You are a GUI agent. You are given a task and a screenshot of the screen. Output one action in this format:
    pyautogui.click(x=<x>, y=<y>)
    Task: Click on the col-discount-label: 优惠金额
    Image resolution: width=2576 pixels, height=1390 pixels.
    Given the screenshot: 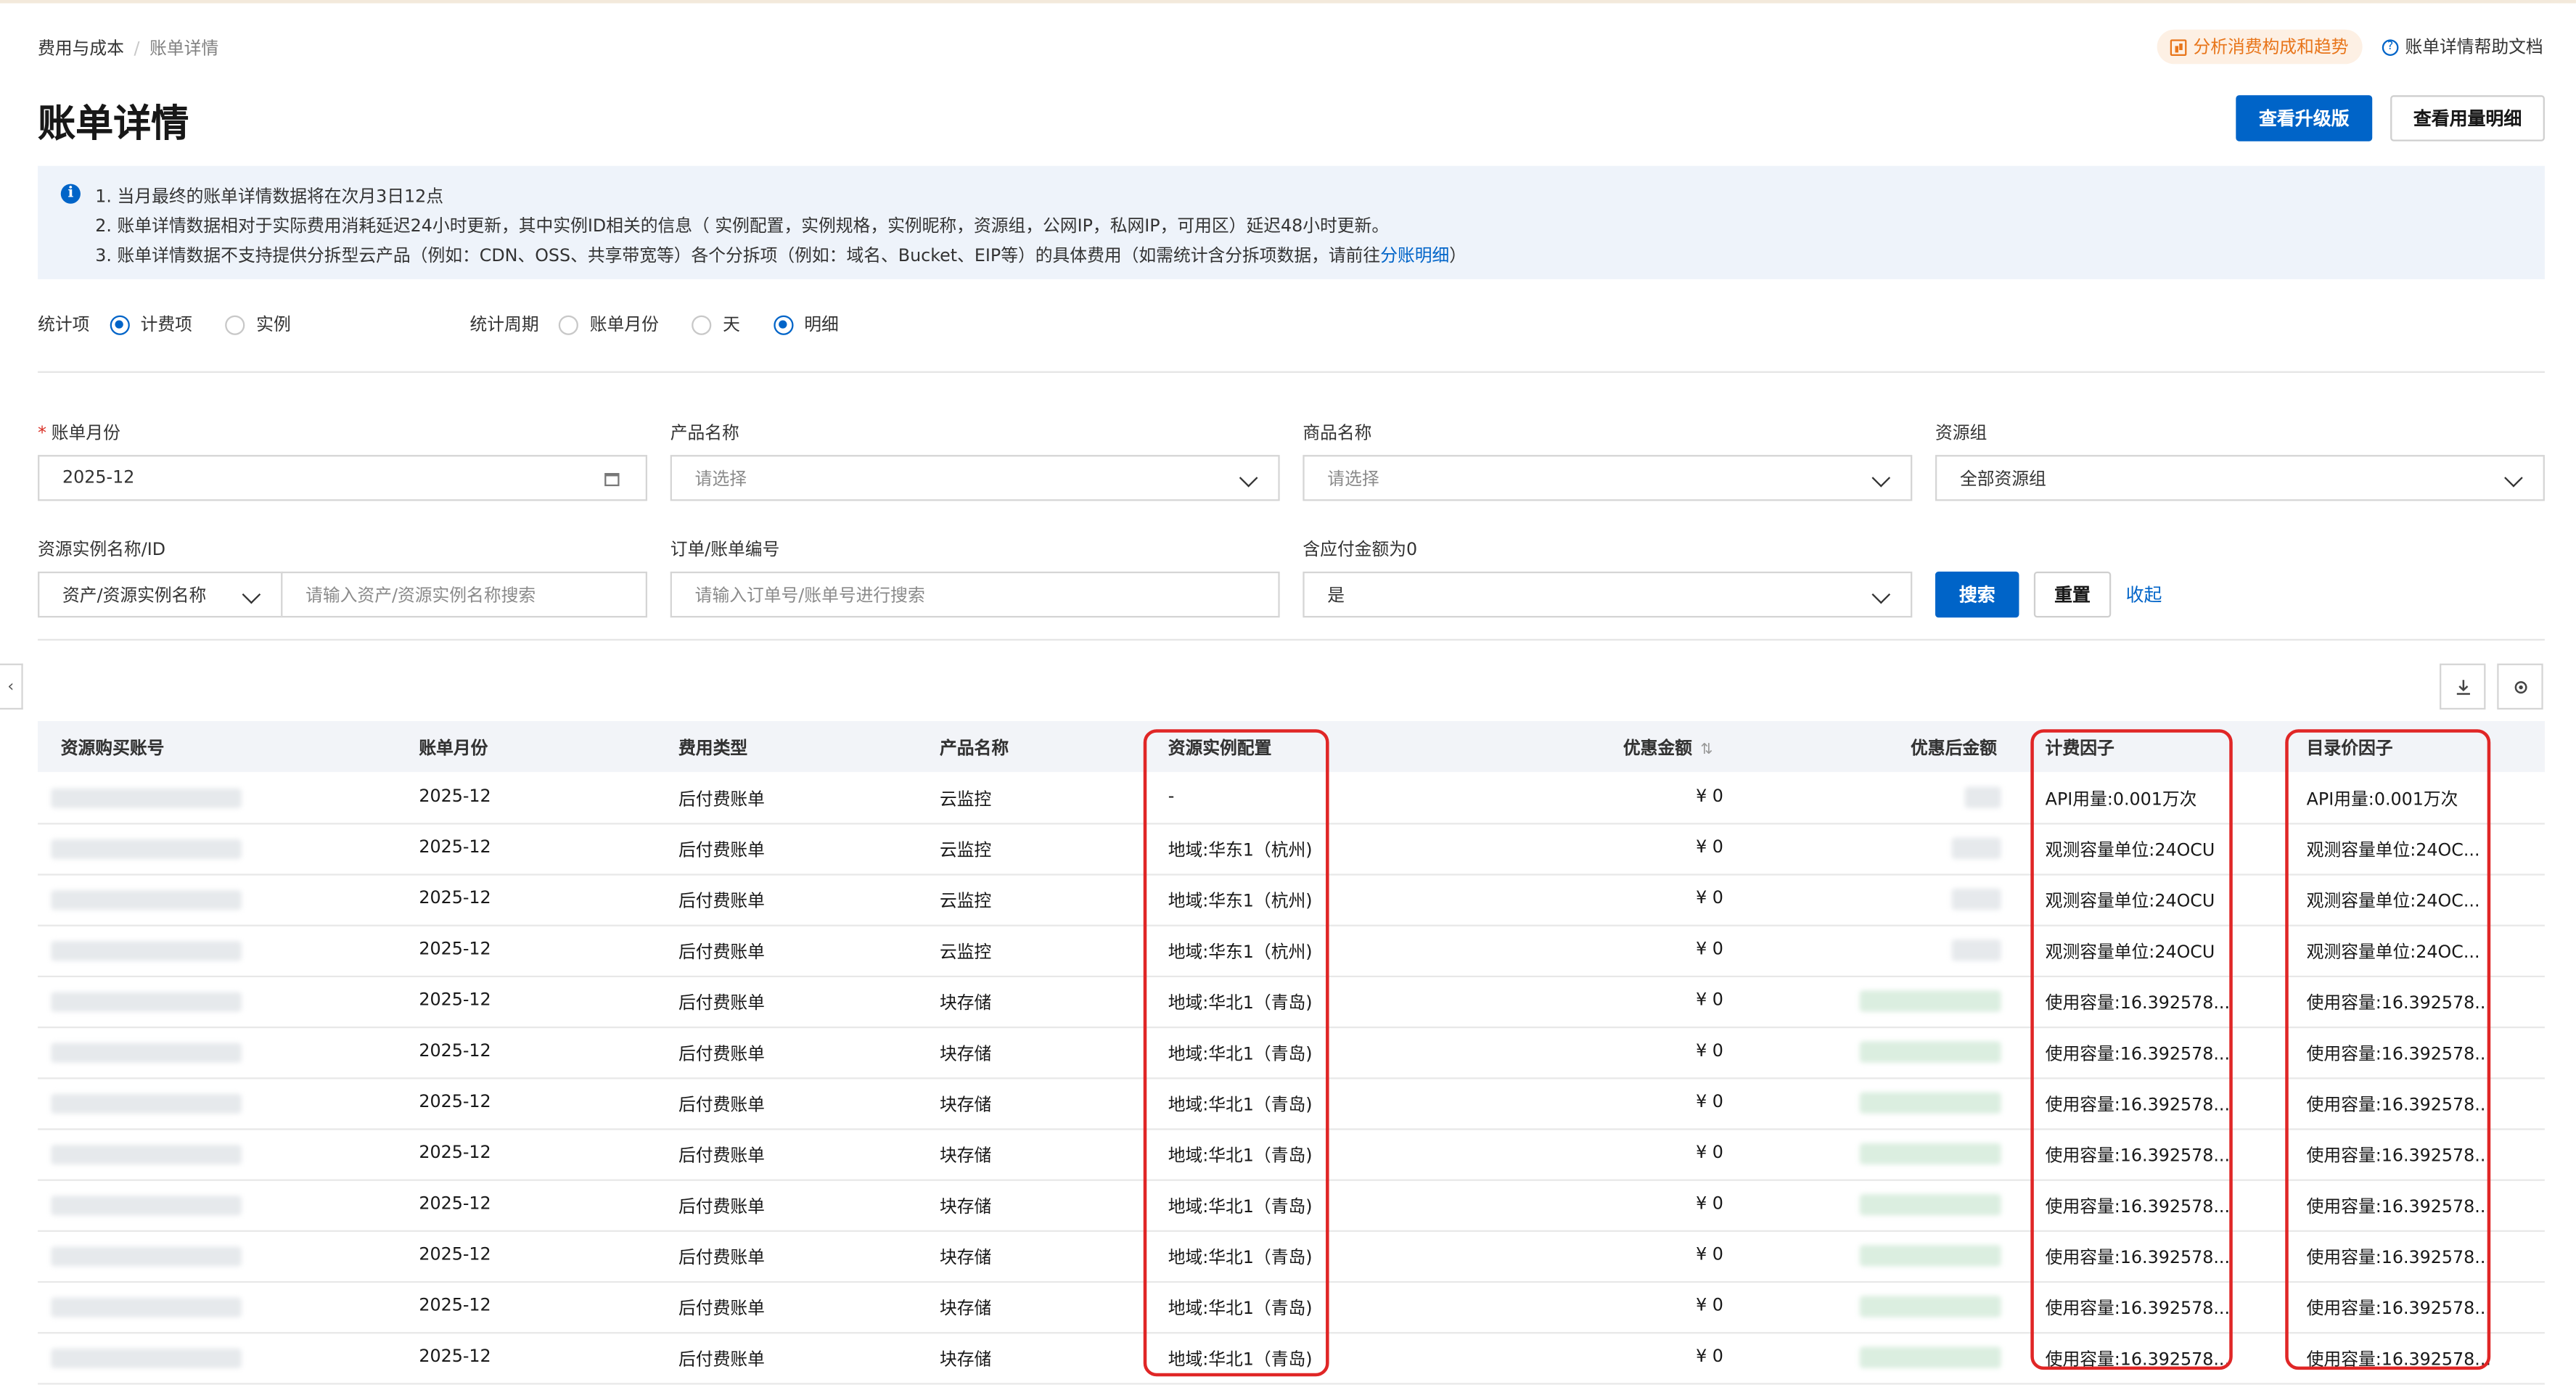 What is the action you would take?
    pyautogui.click(x=1657, y=749)
    